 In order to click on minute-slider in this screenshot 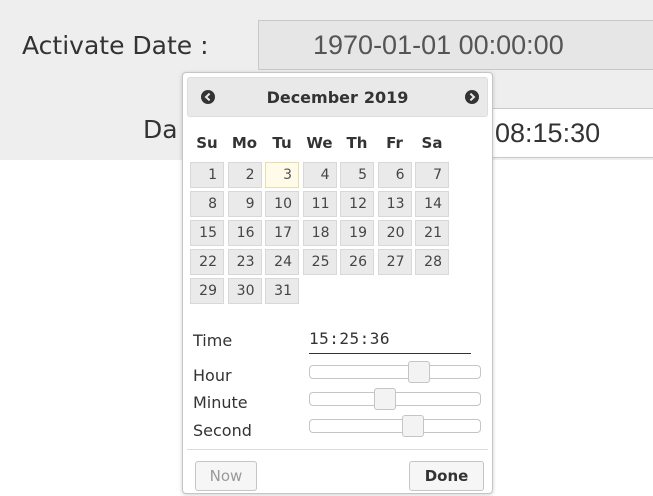, I will do `click(395, 399)`.